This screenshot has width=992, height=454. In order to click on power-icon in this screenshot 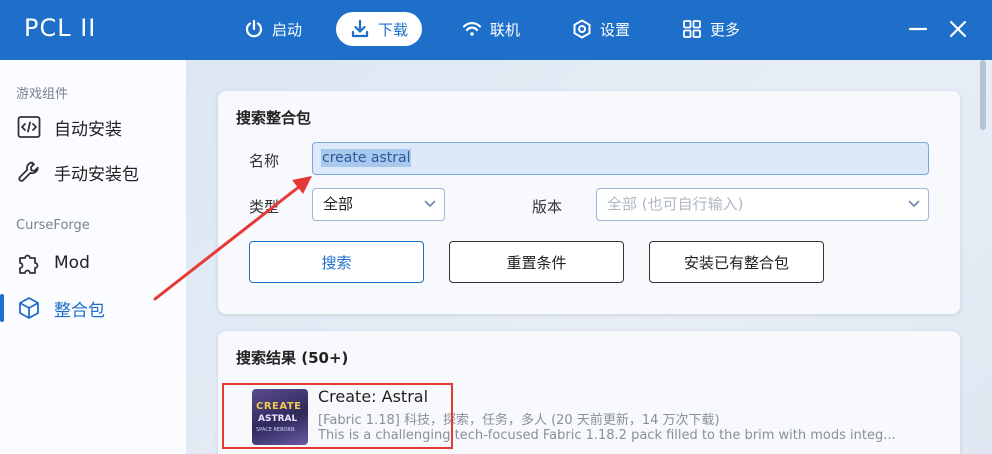, I will do `click(254, 28)`.